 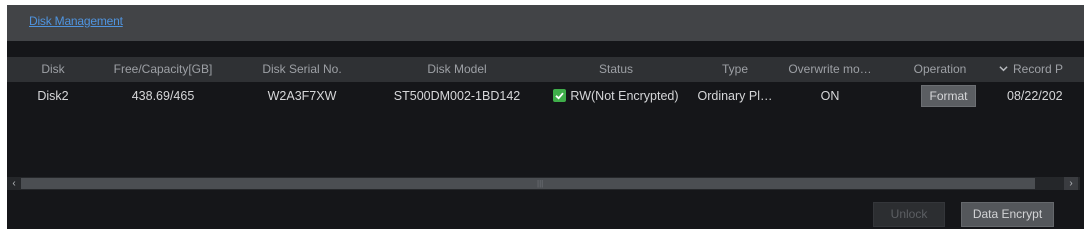 I want to click on column-header-status: Status, so click(x=616, y=69).